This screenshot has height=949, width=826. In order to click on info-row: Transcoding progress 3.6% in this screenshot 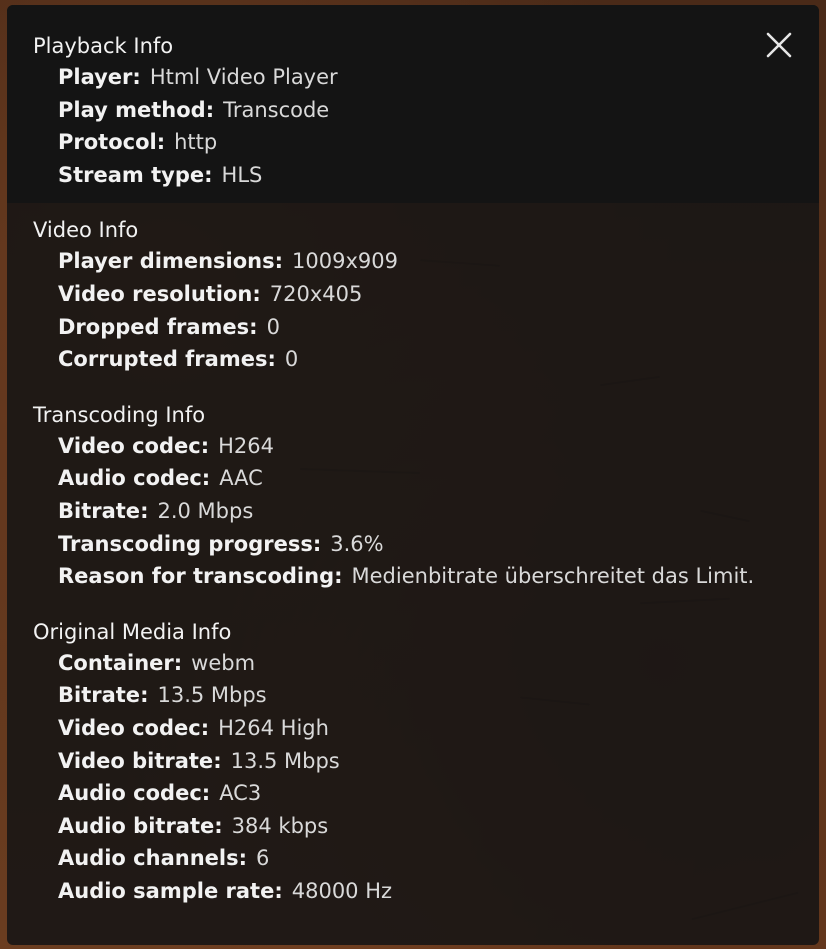, I will do `click(396, 544)`.